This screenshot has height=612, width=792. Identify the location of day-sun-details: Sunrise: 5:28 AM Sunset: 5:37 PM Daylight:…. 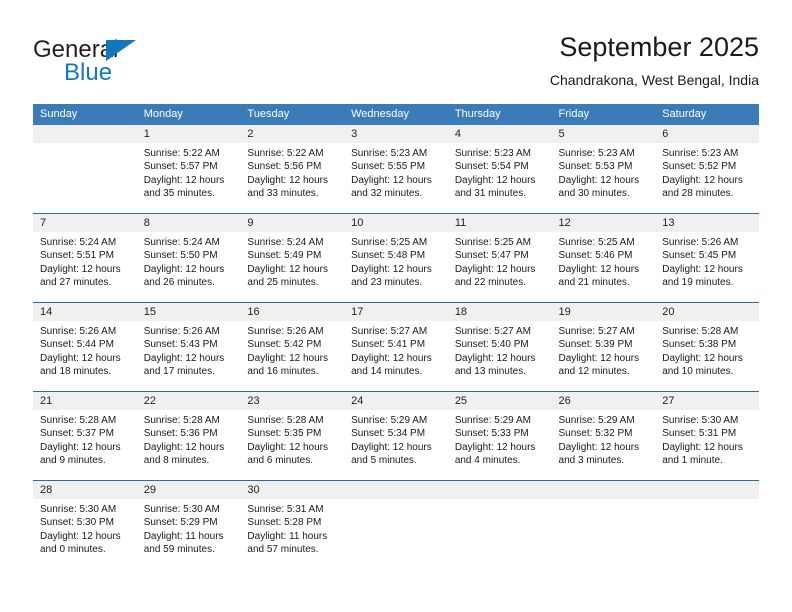
(85, 438).